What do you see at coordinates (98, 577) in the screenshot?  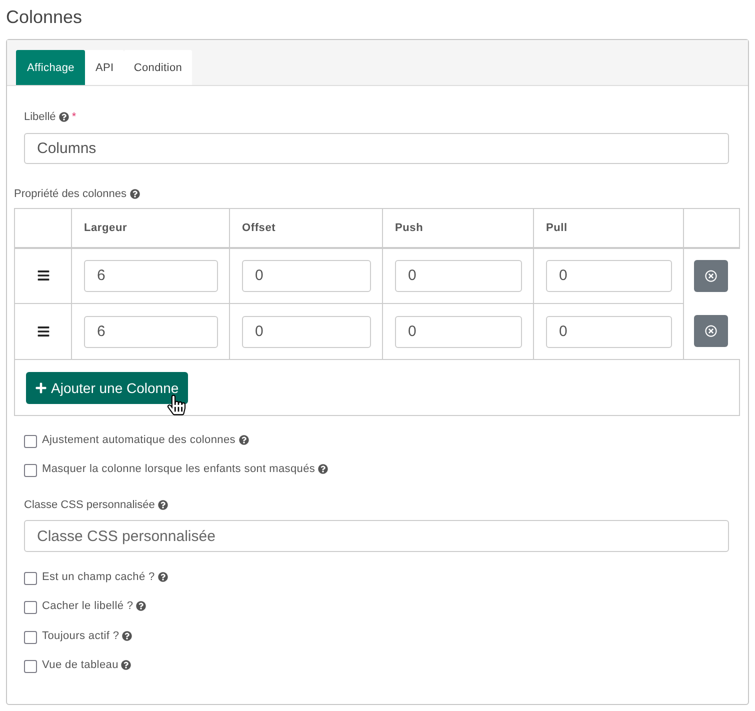 I see `checkbox-label: Est un champ caché ?` at bounding box center [98, 577].